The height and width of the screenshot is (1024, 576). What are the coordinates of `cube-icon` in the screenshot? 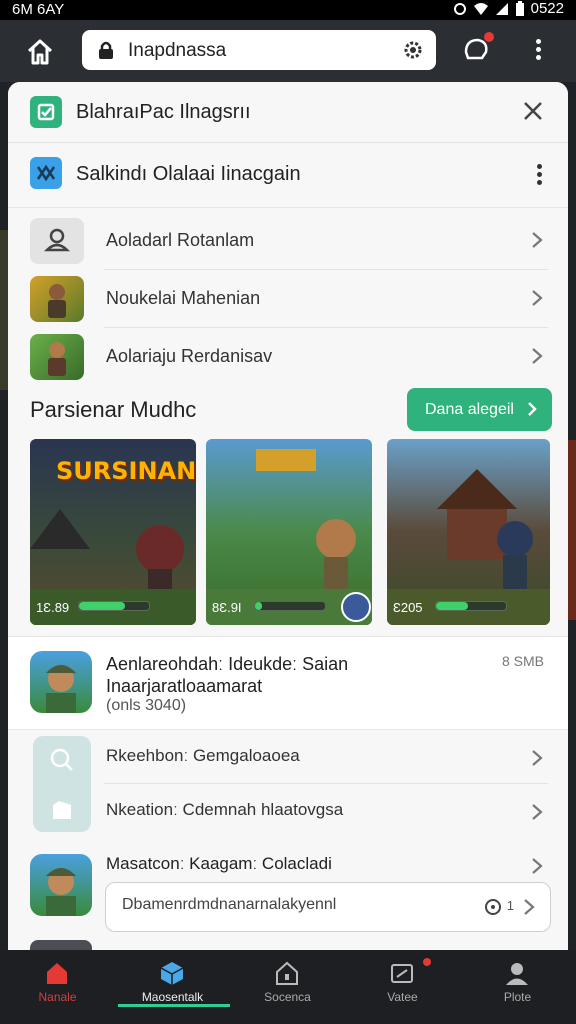 It's located at (172, 973).